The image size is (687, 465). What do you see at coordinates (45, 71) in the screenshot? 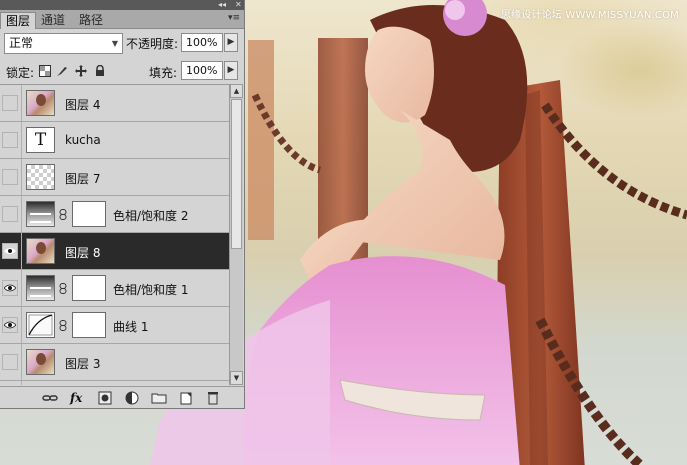
I see `lock-transparent-icon` at bounding box center [45, 71].